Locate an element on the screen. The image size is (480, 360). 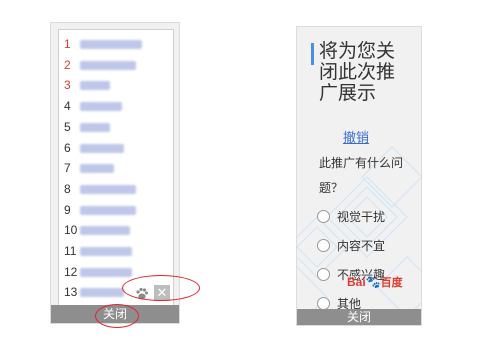
list-item: 5 is located at coordinates (87, 127).